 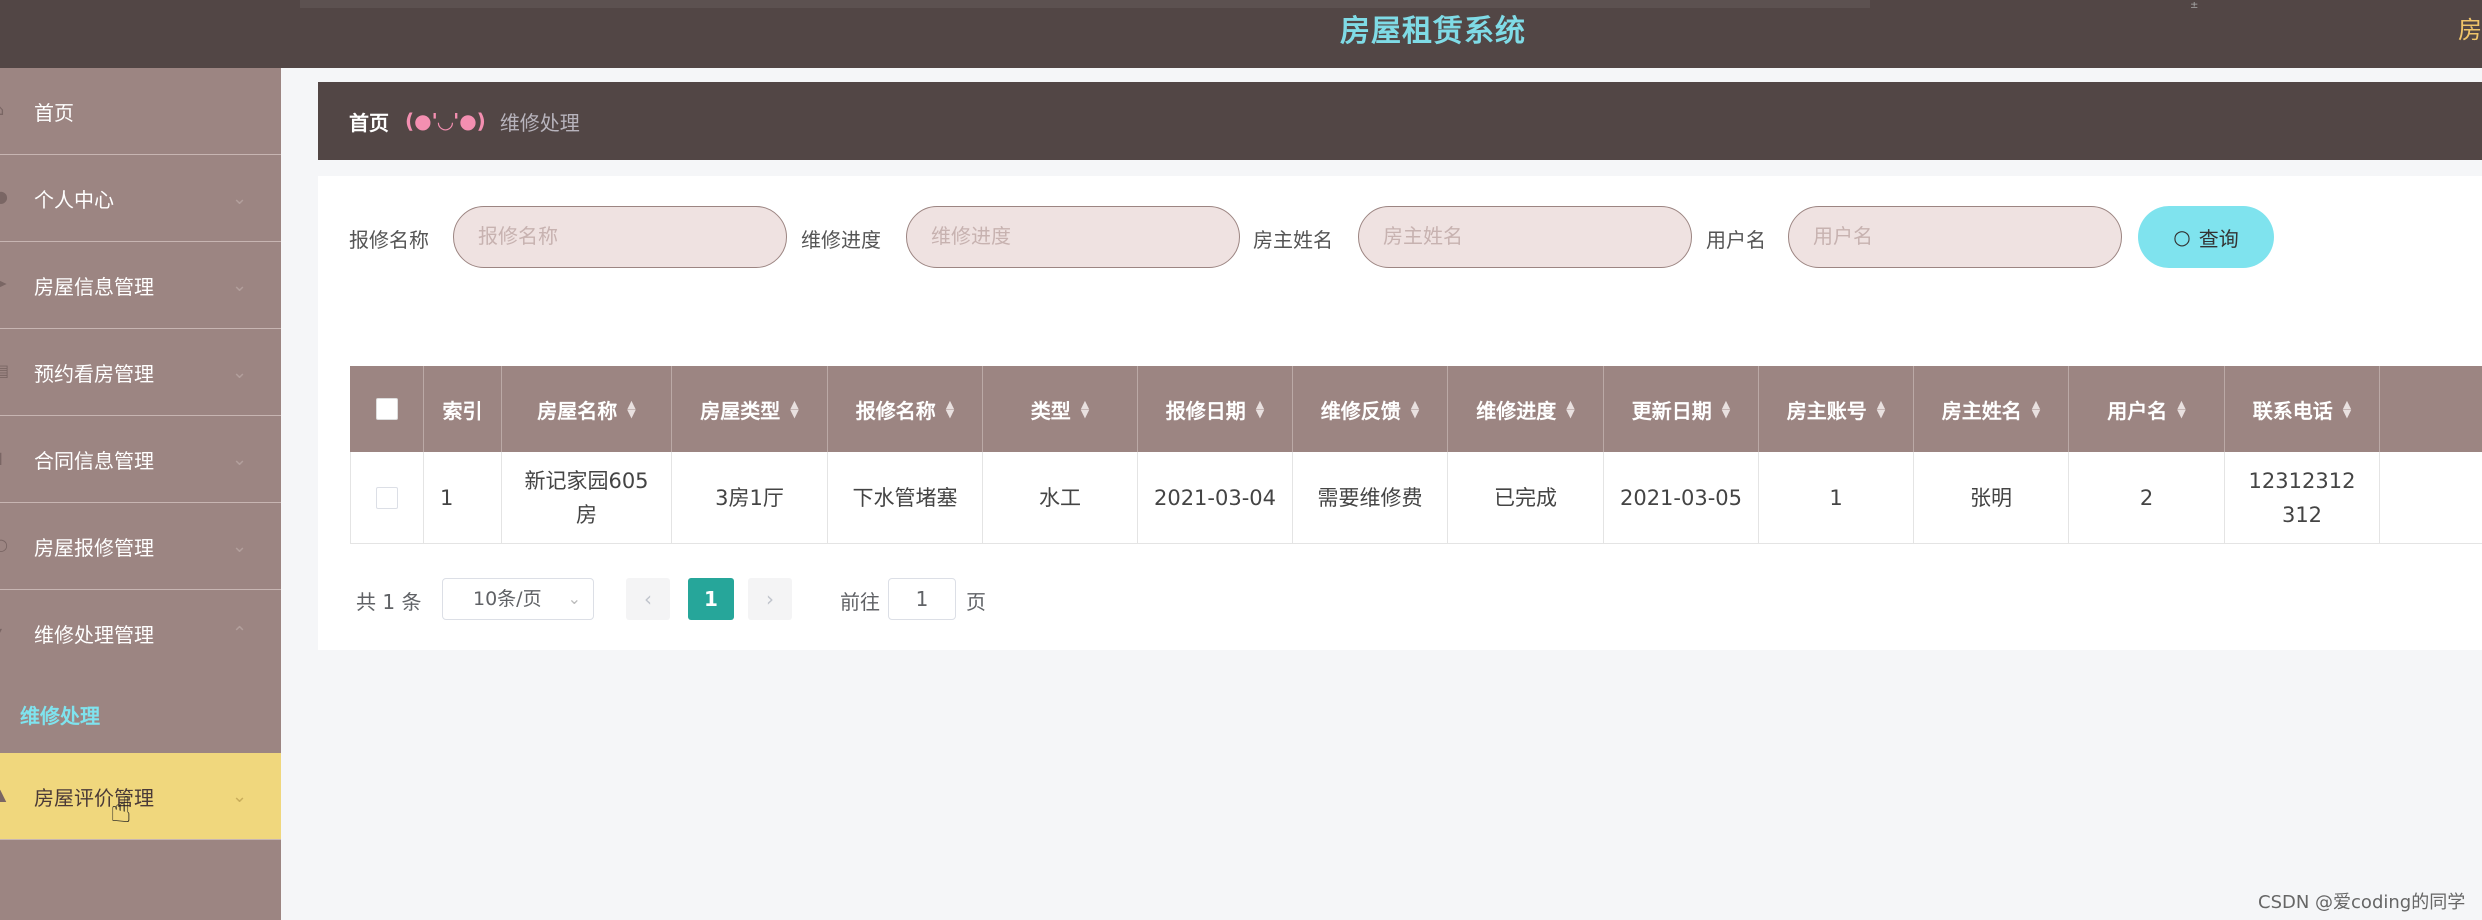 What do you see at coordinates (1060, 409) in the screenshot?
I see `column-header: 类型 ▲ ▼` at bounding box center [1060, 409].